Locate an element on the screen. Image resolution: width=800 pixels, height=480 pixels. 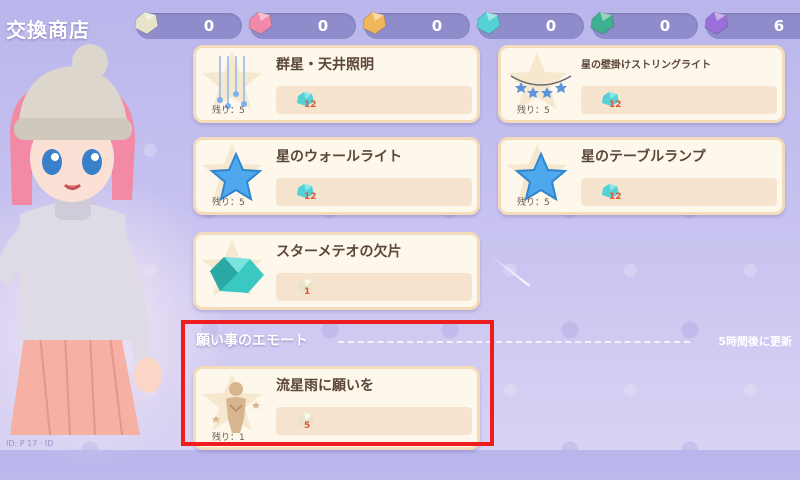
orange-gem-icon is located at coordinates (374, 23).